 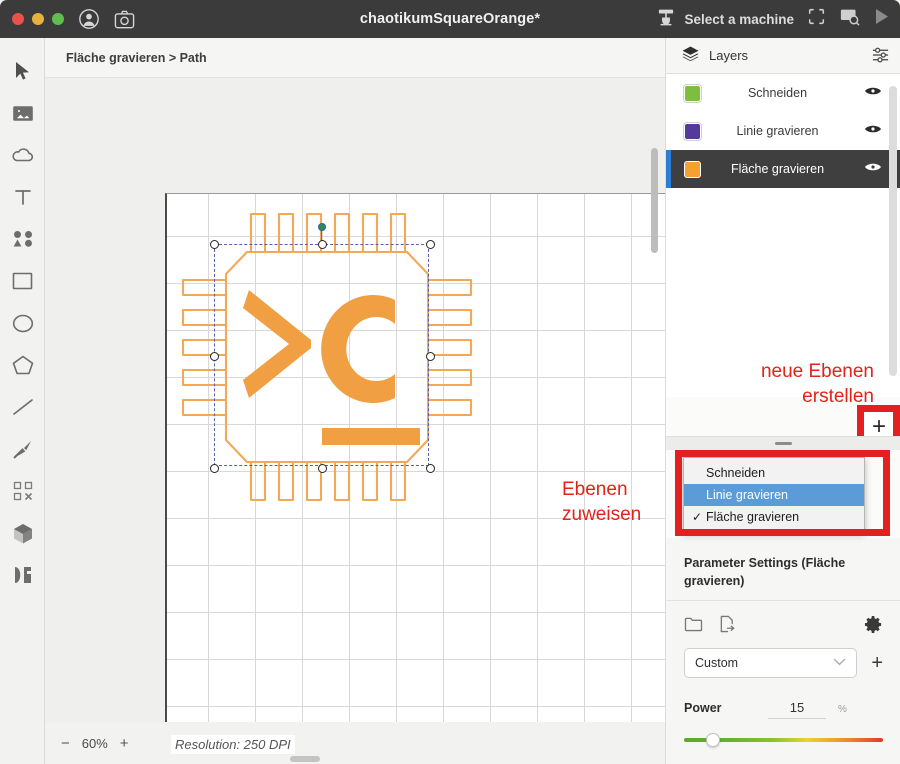 What do you see at coordinates (214, 468) in the screenshot?
I see `handle-bottom-left` at bounding box center [214, 468].